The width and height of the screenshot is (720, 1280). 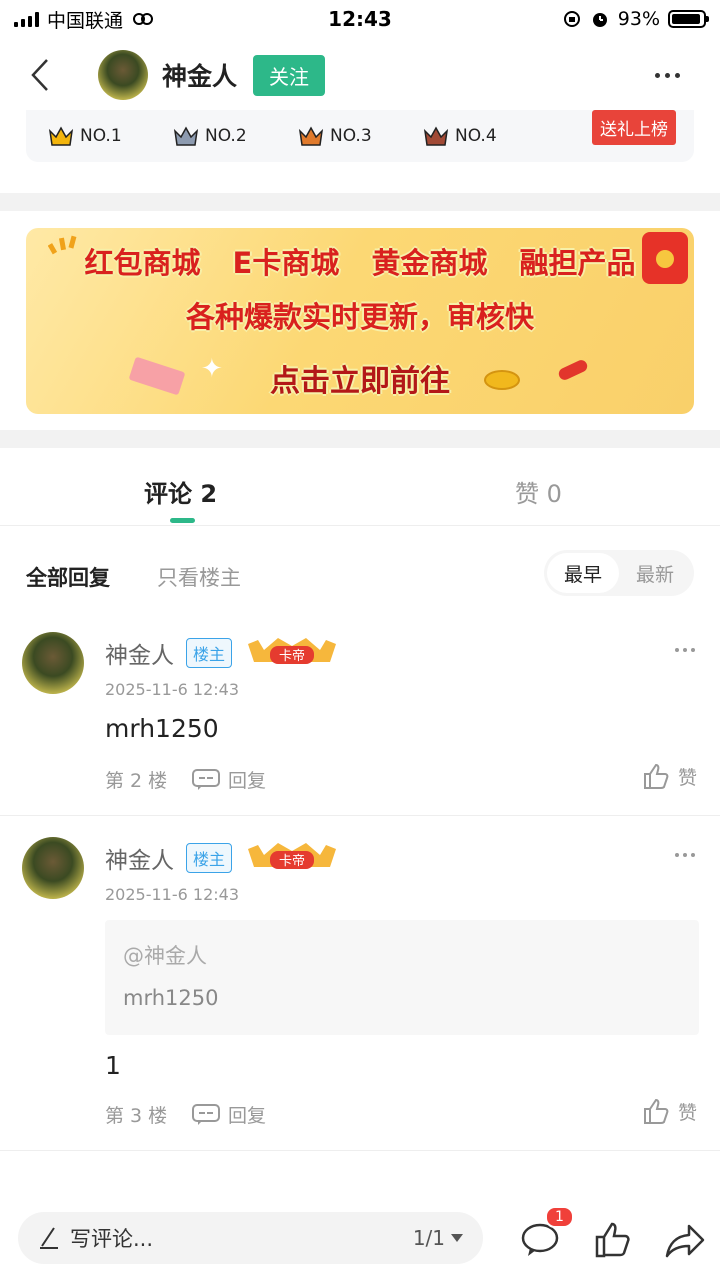 What do you see at coordinates (360, 75) in the screenshot?
I see `post-header: 神金人 关注` at bounding box center [360, 75].